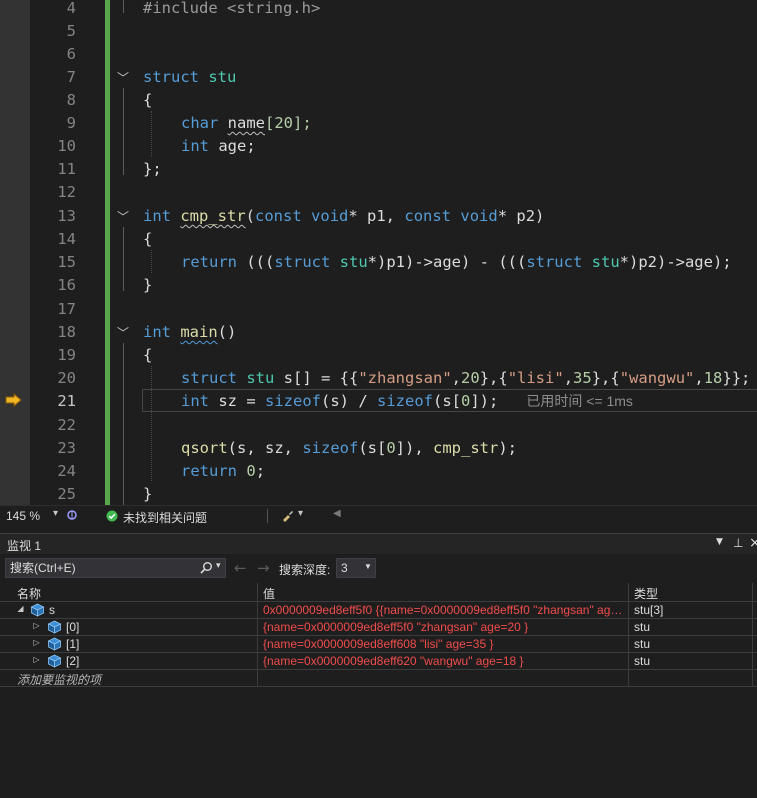 The image size is (757, 798). Describe the element at coordinates (444, 592) in the screenshot. I see `column-header-value: 值` at that location.